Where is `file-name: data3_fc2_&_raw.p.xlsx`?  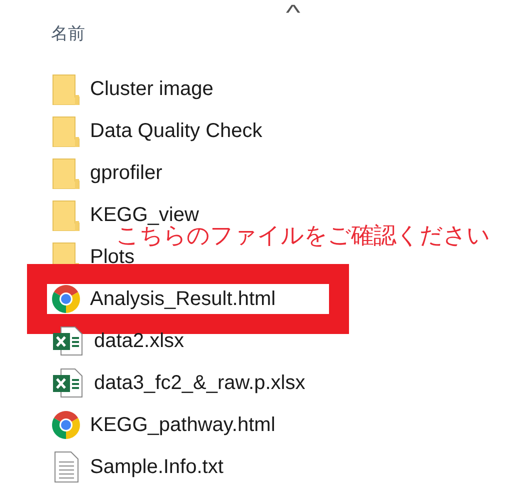
file-name: data3_fc2_&_raw.p.xlsx is located at coordinates (200, 383).